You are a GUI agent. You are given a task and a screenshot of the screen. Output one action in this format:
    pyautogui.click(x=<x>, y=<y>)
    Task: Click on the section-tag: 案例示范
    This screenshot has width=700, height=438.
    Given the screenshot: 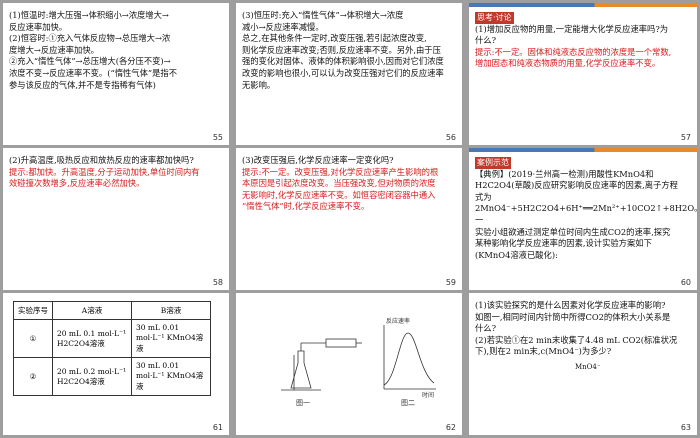 What is the action you would take?
    pyautogui.click(x=493, y=163)
    